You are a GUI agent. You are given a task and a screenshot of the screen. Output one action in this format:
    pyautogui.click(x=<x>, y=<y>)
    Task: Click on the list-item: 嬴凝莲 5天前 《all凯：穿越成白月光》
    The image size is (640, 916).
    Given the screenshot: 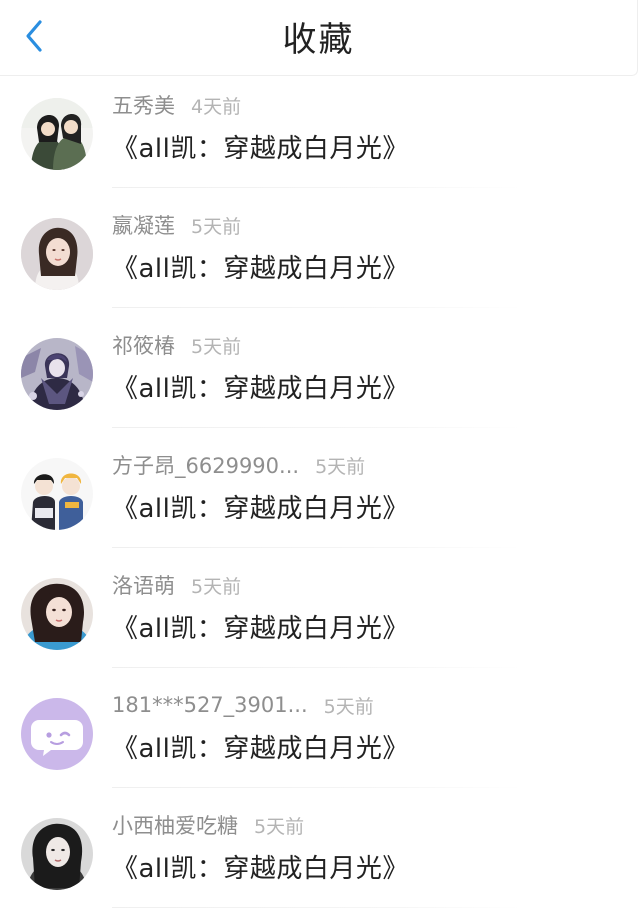 What is the action you would take?
    pyautogui.click(x=320, y=256)
    